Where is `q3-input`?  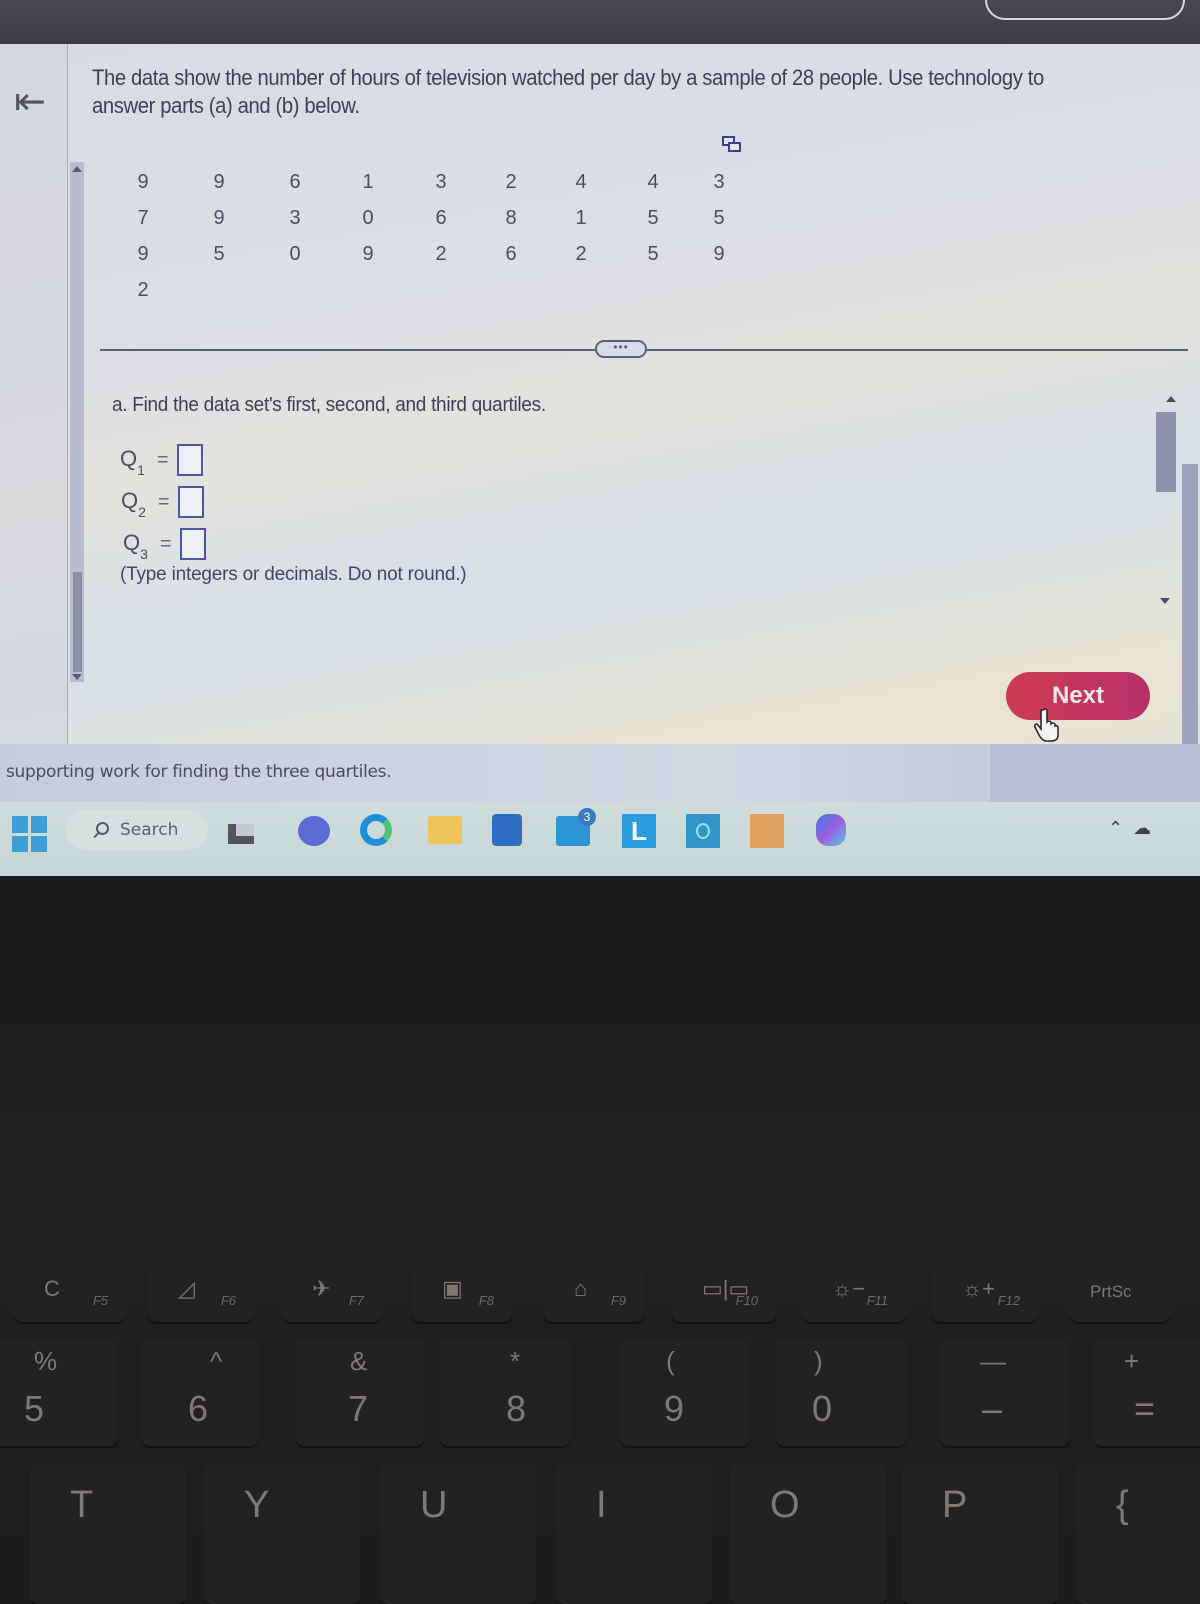
q3-input is located at coordinates (192, 544).